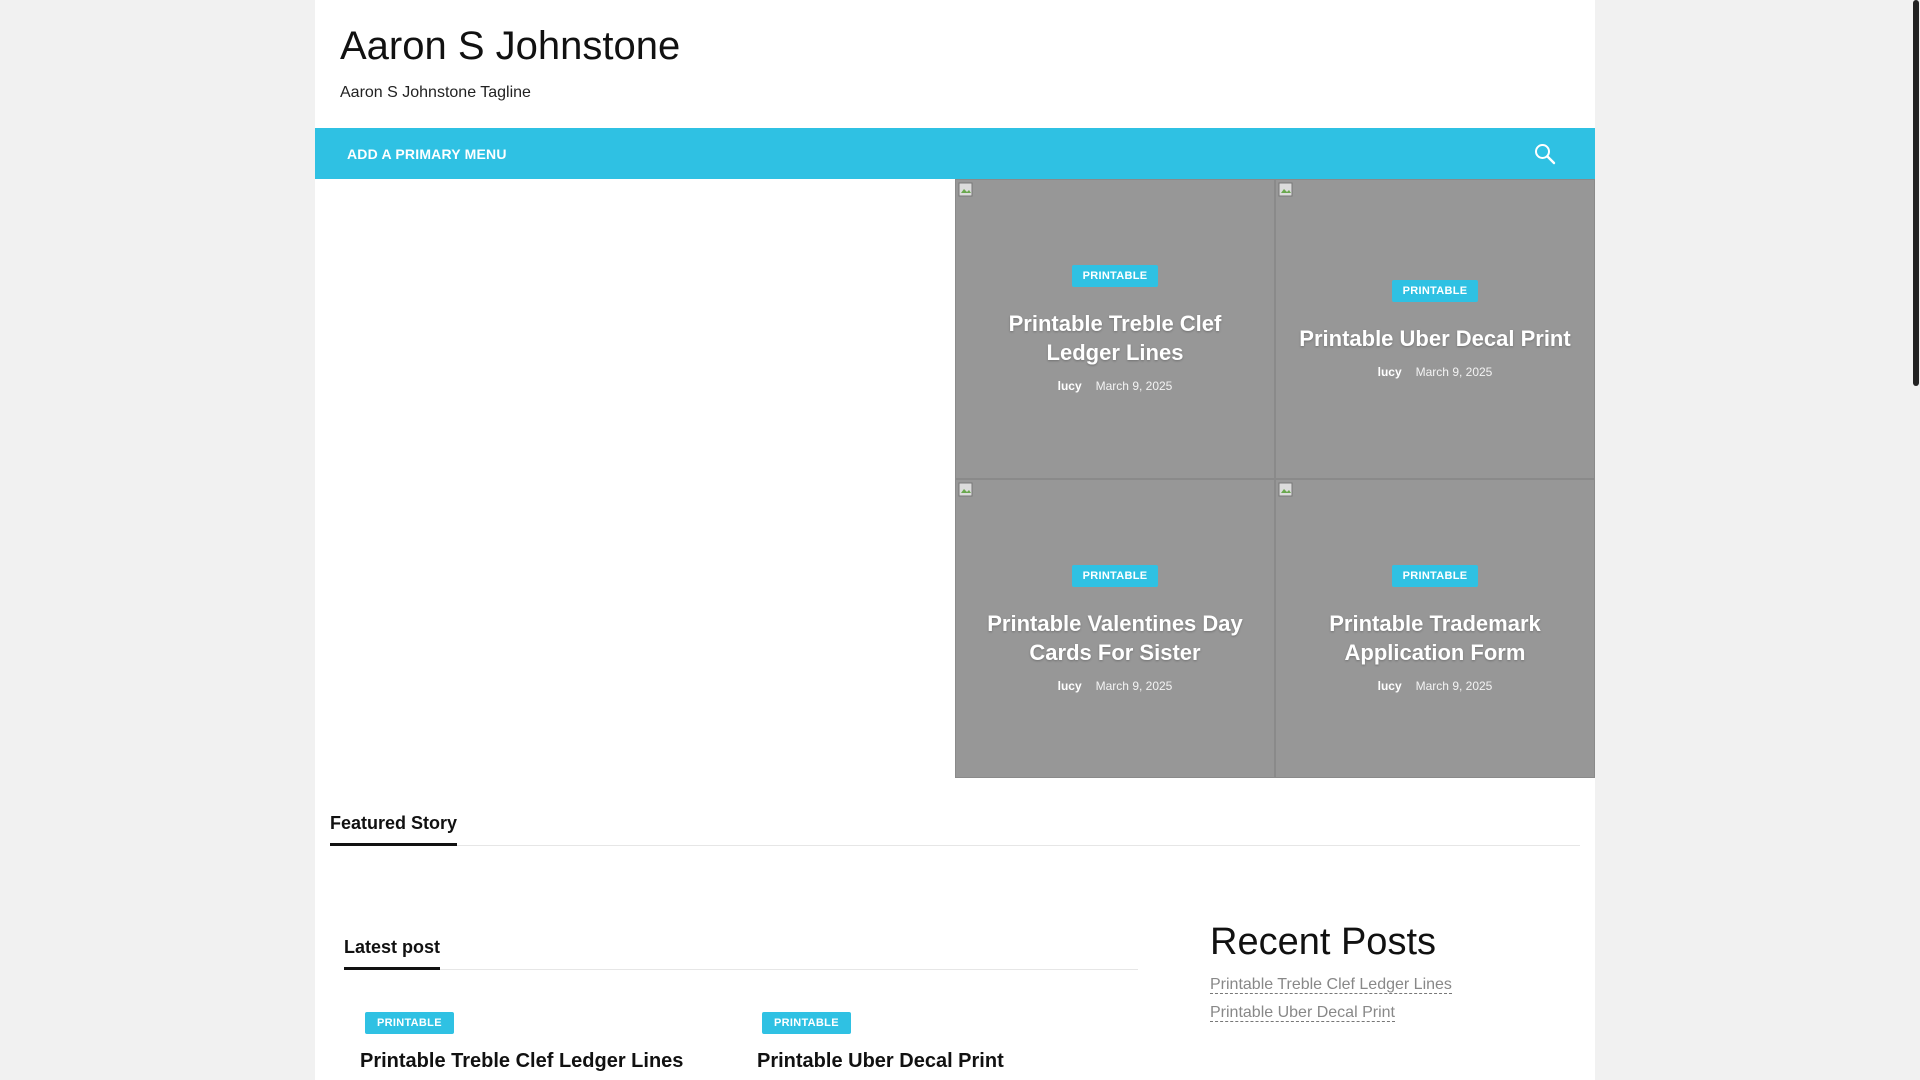 This screenshot has height=1080, width=1920. Describe the element at coordinates (427, 154) in the screenshot. I see `add-primary-menu-link: ADD A PRIMARY MENU` at that location.